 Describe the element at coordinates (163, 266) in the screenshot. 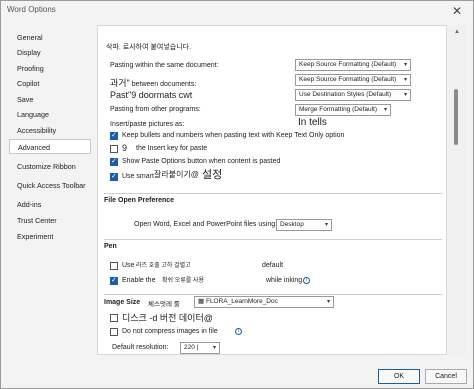

I see `use-pen-label-ko: 라즈 호출 고하 걸렬고` at that location.